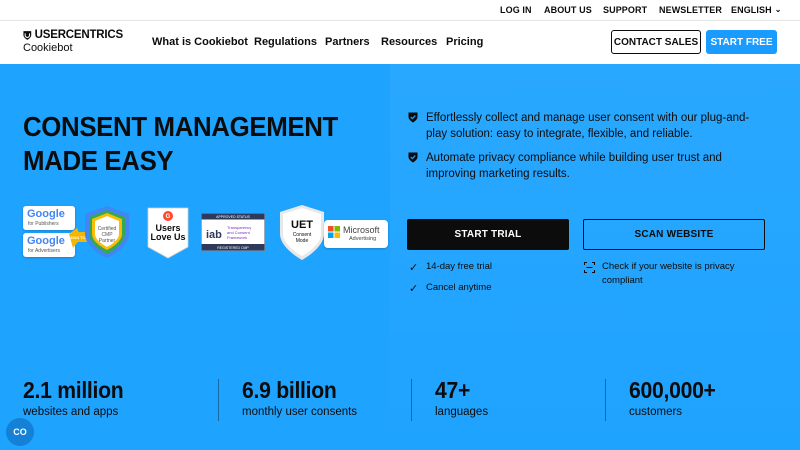  Describe the element at coordinates (302, 232) in the screenshot. I see `uet-consent-mode-badge: UET Consent Mode` at that location.